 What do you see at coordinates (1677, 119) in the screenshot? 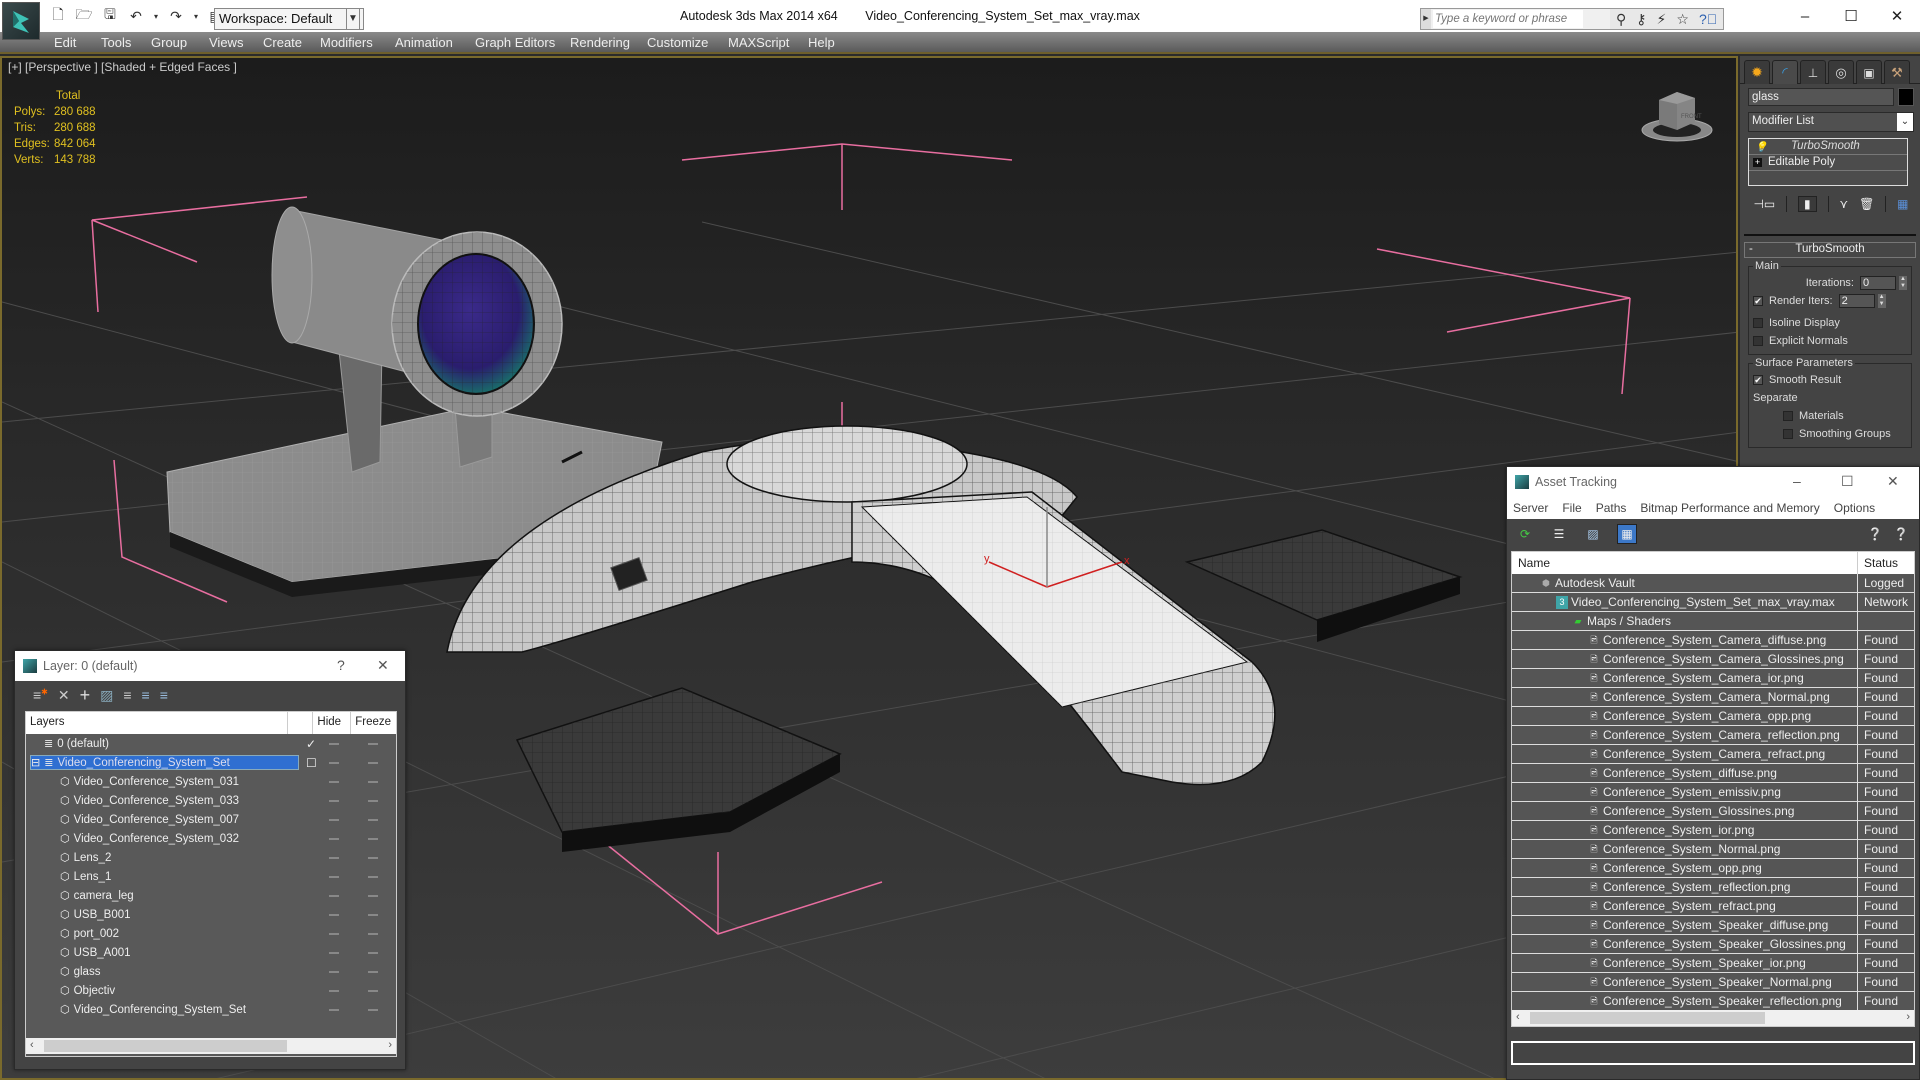
I see `viewcube: FRONT` at bounding box center [1677, 119].